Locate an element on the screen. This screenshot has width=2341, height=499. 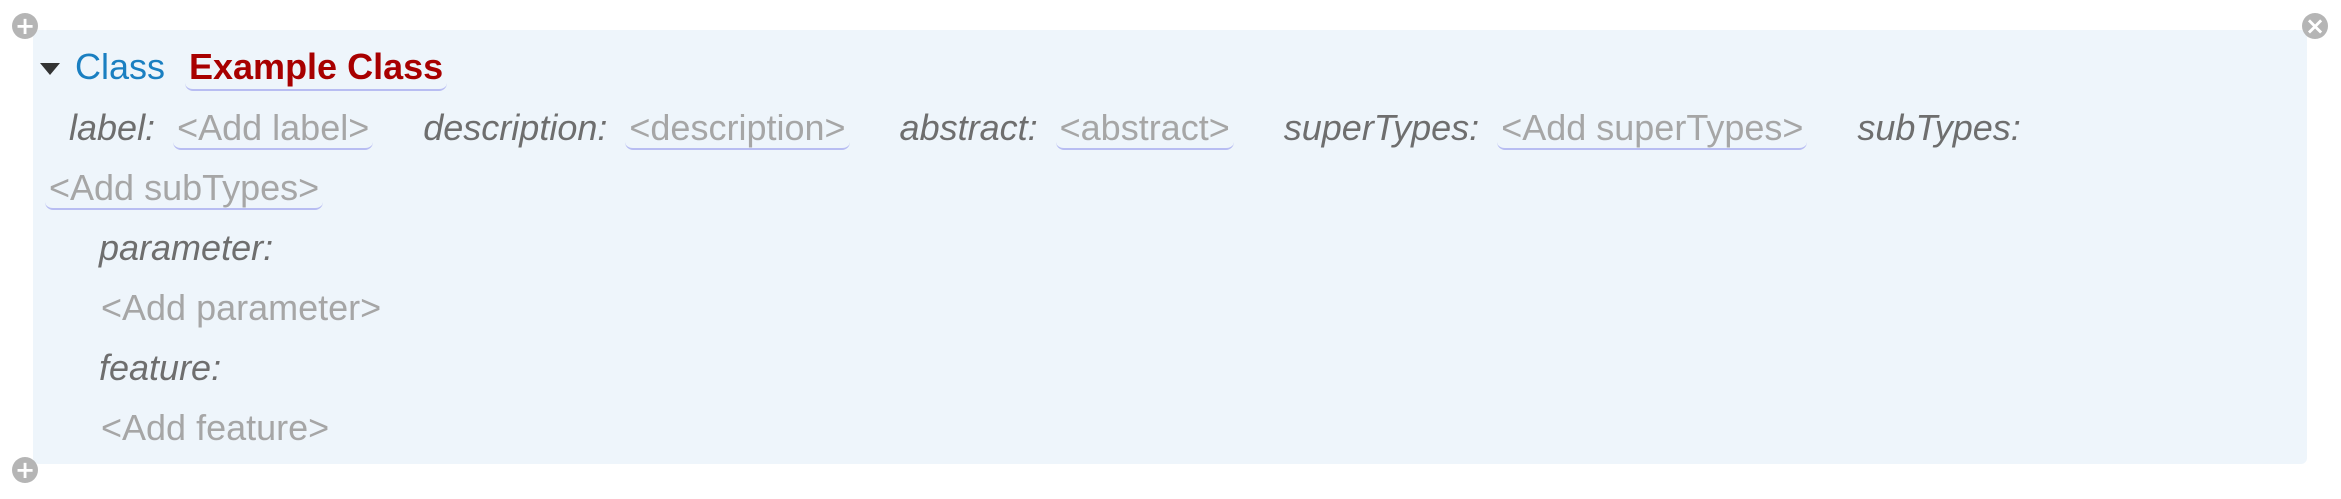
parameter-section: parameter: is located at coordinates (186, 248).